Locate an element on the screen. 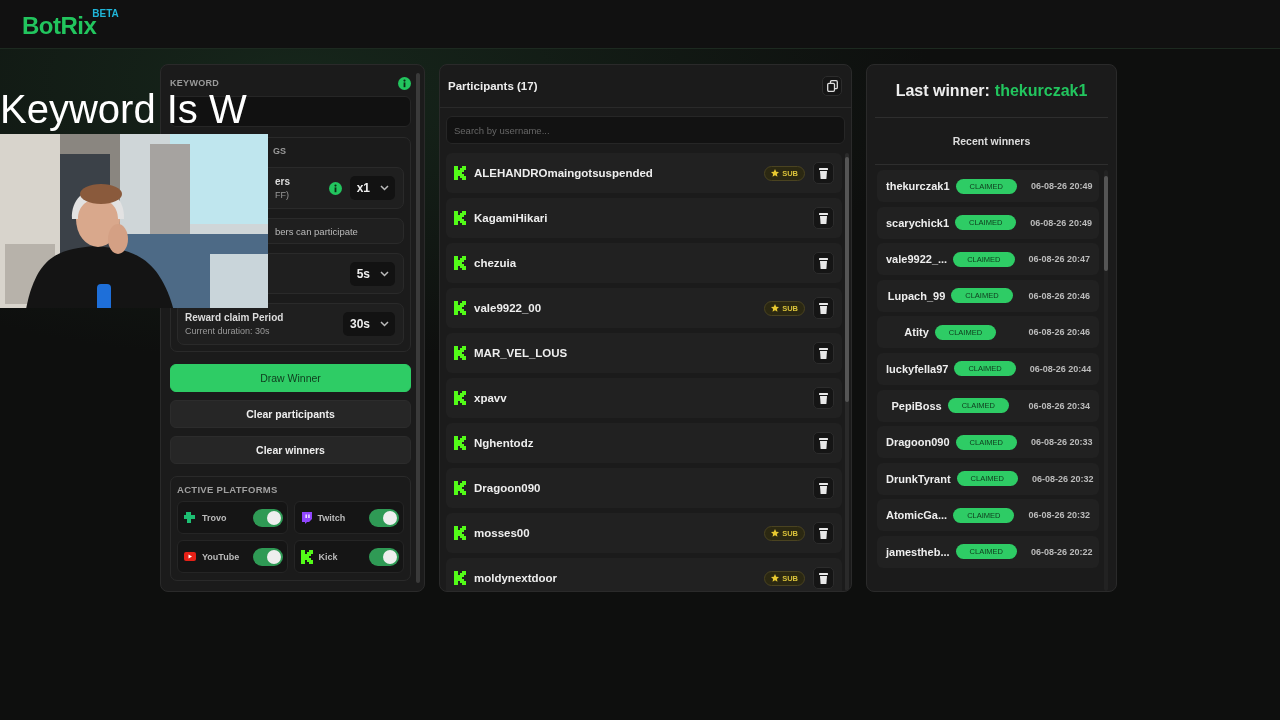 The image size is (1280, 720). keyword-label: KEYWORD is located at coordinates (195, 83).